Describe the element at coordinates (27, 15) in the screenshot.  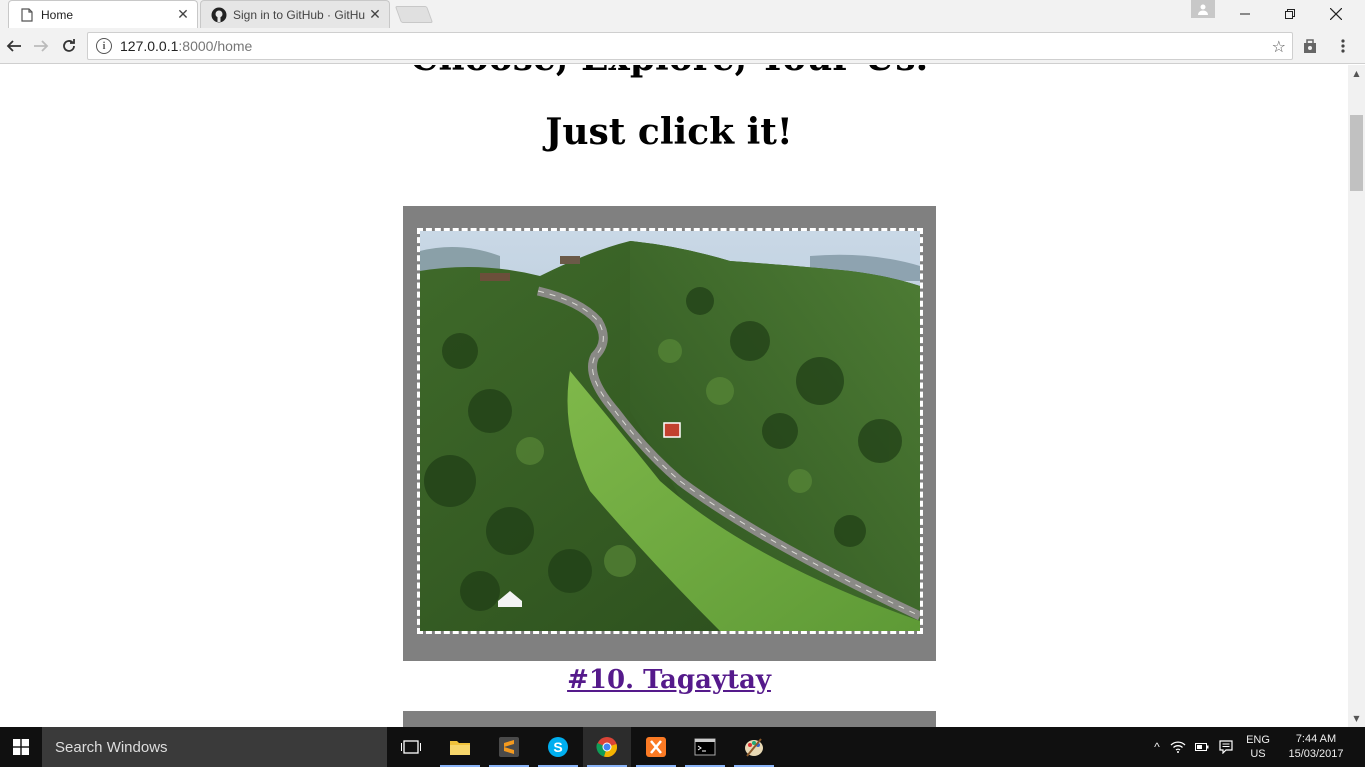
I see `page-icon` at that location.